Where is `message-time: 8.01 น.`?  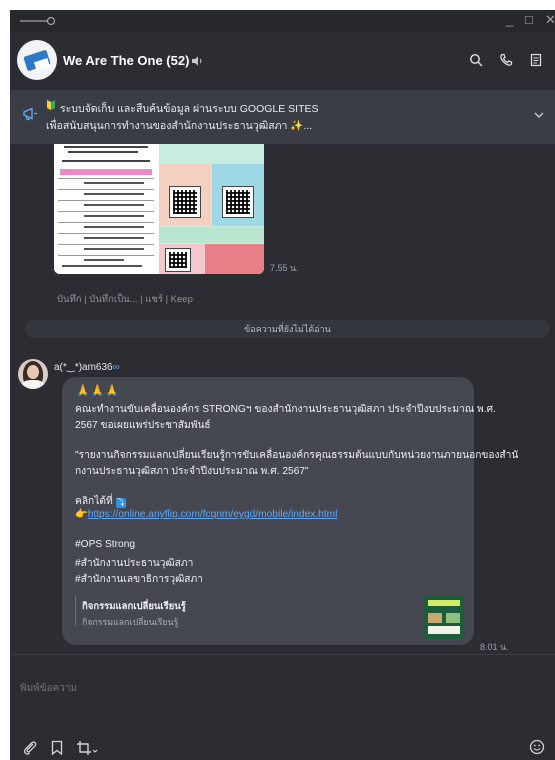 message-time: 8.01 น. is located at coordinates (494, 647).